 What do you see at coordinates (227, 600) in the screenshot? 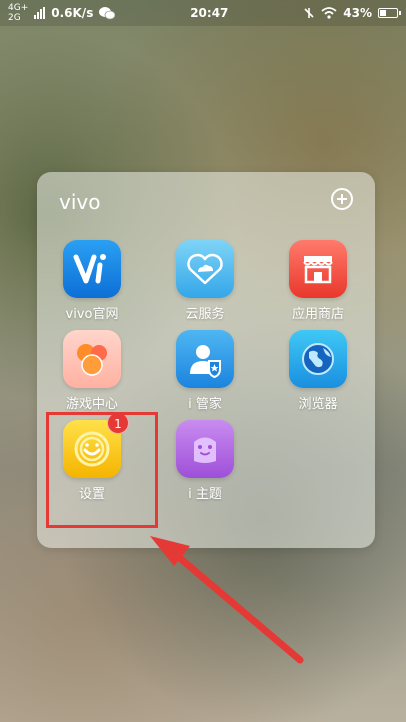
I see `annotation-arrow` at bounding box center [227, 600].